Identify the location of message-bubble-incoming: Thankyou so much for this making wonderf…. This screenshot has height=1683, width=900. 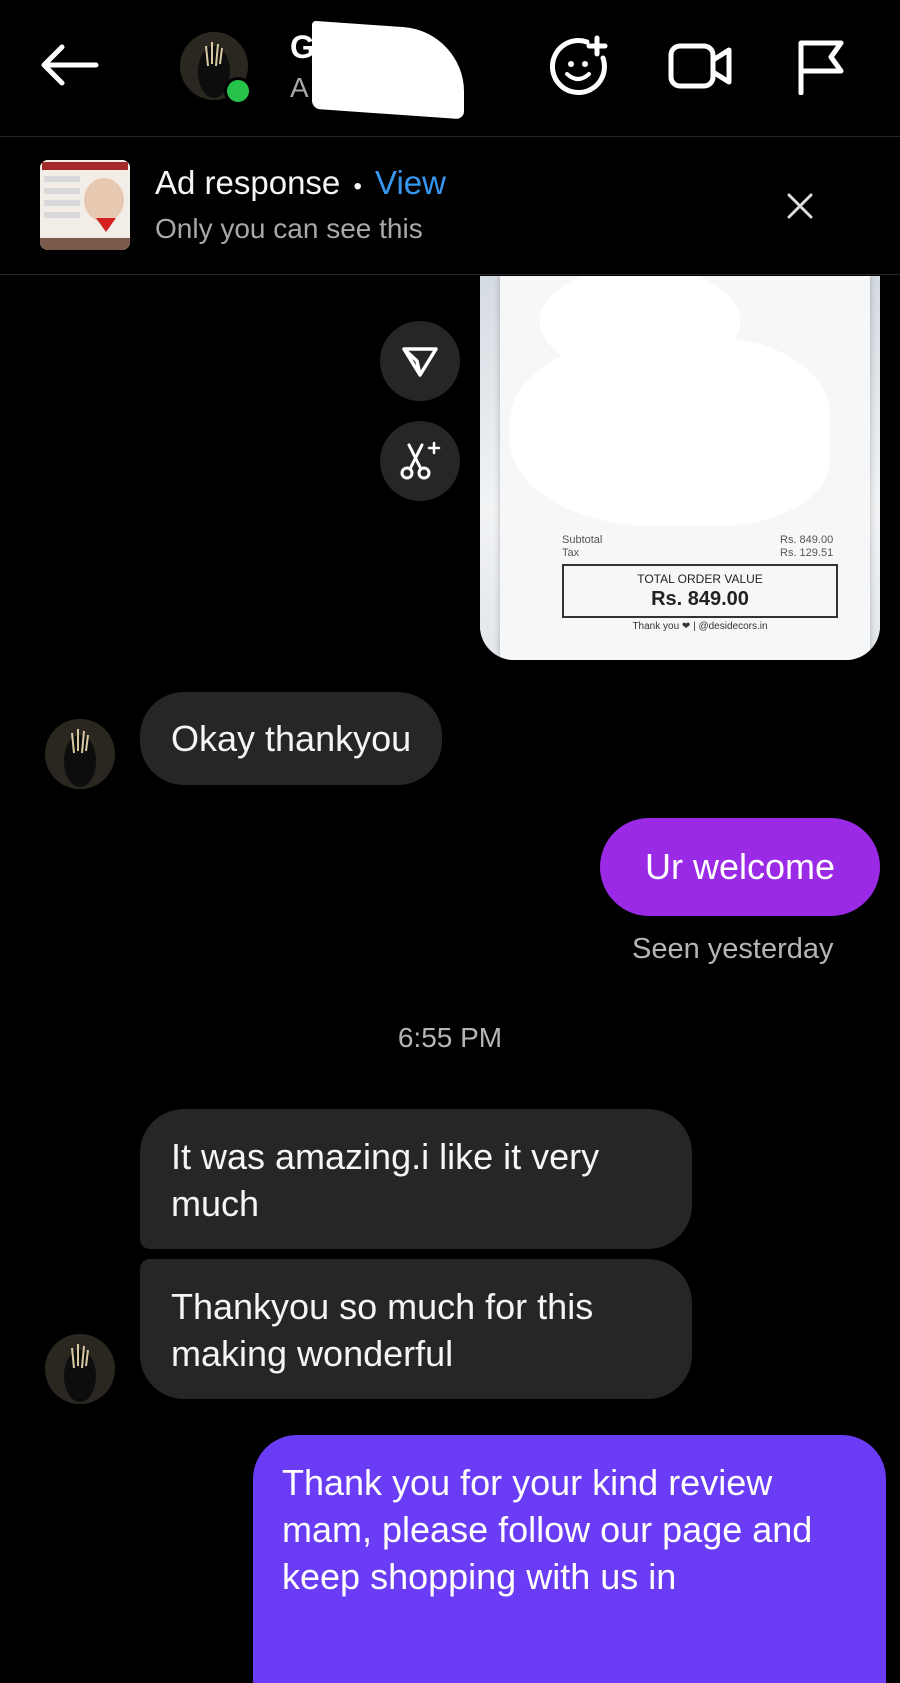
(416, 1329).